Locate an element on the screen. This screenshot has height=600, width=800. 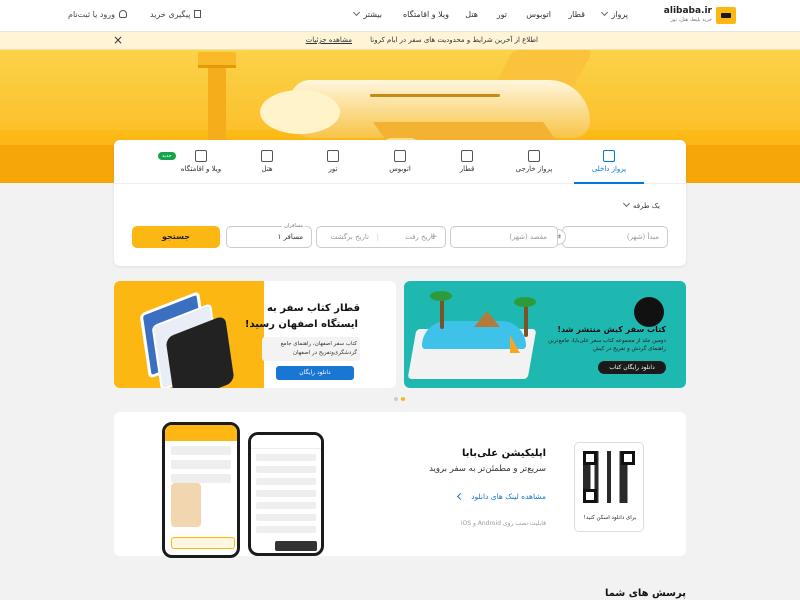
notice-details-link: مشاهده جزئیات is located at coordinates (329, 40).